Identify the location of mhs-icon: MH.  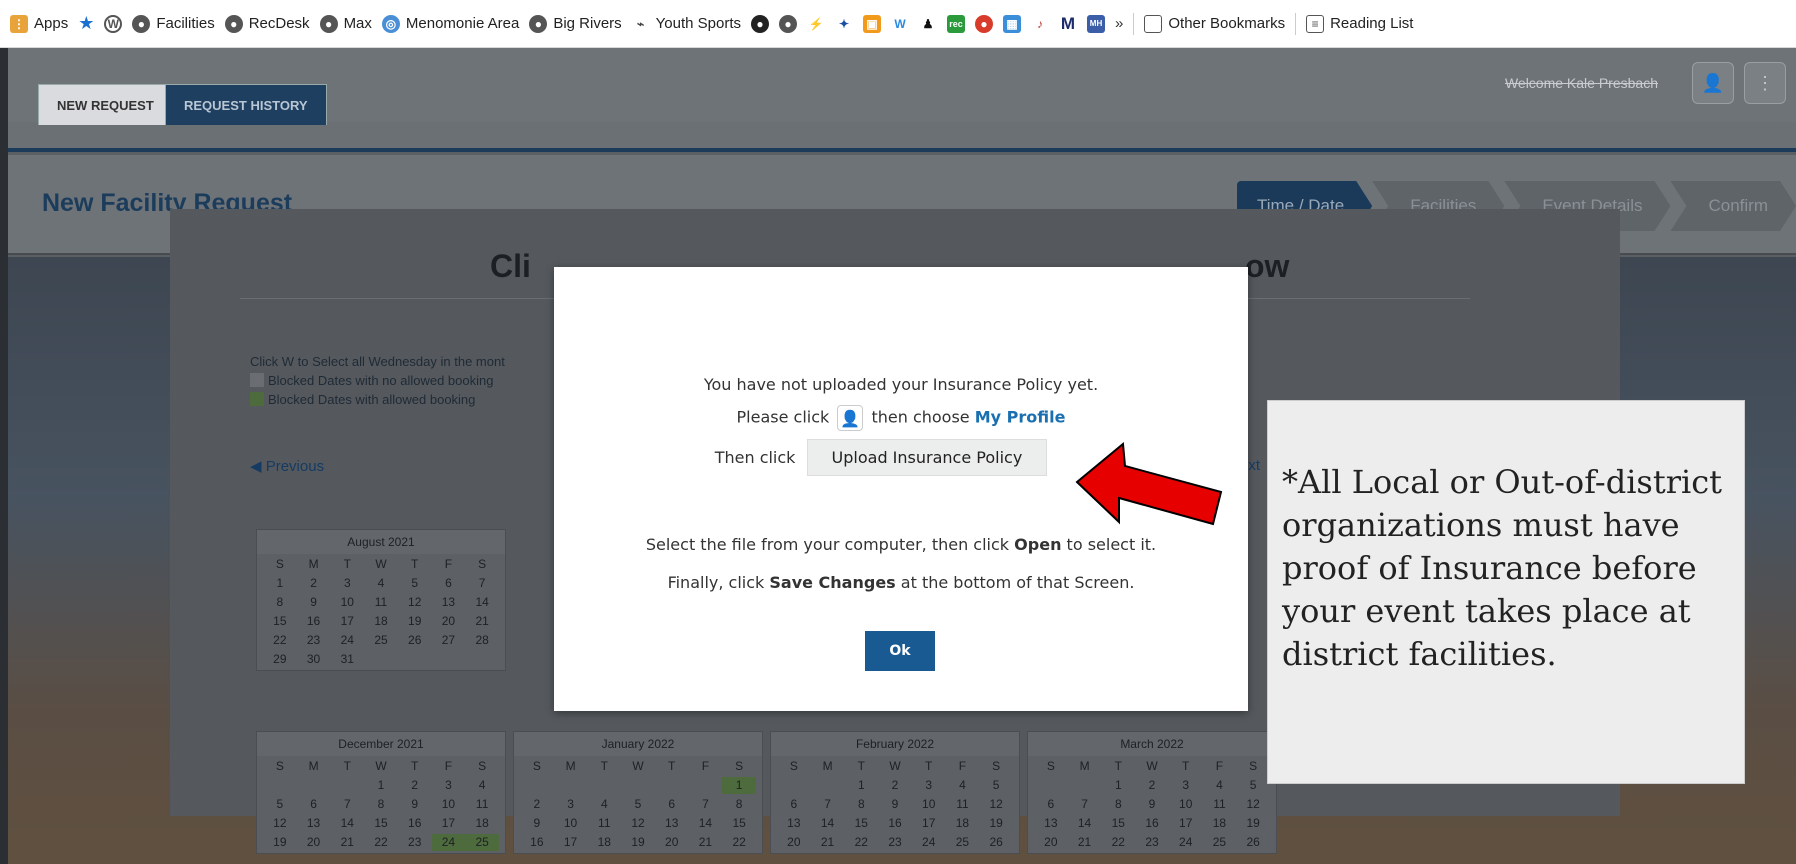
(1096, 23).